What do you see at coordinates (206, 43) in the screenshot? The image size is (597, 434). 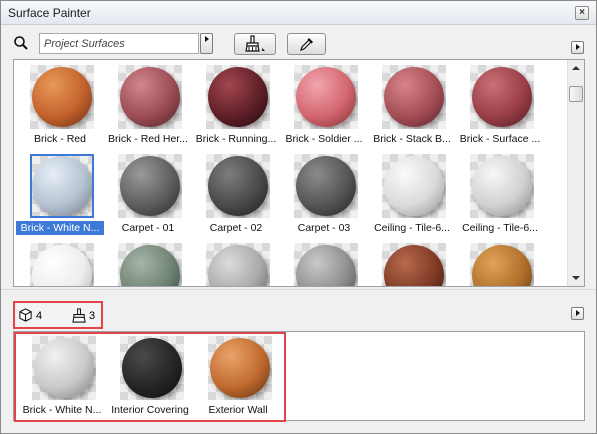 I see `search-dropdown-button` at bounding box center [206, 43].